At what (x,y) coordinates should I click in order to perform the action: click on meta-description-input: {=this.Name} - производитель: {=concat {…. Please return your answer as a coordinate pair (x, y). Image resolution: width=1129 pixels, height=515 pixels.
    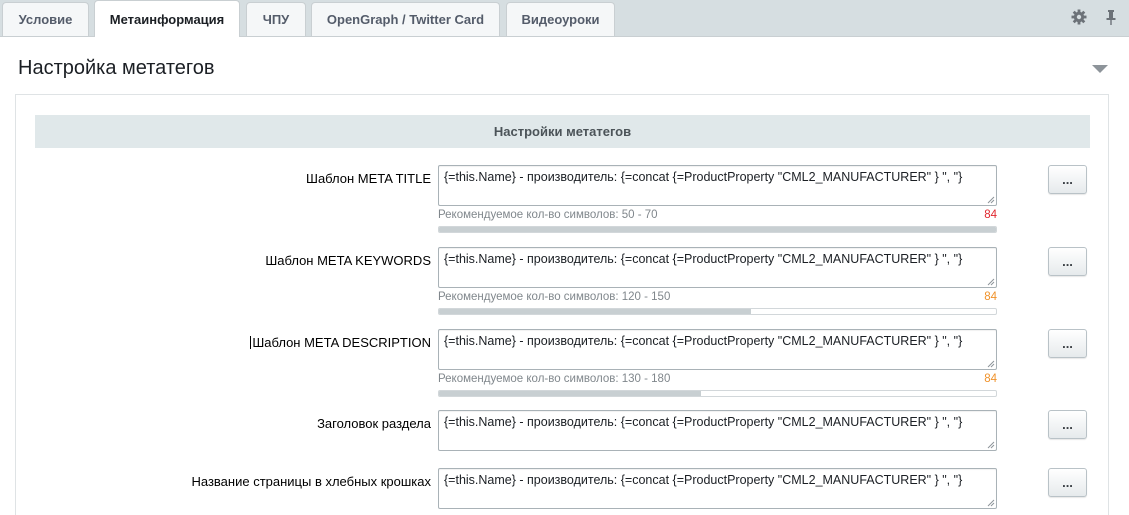
    Looking at the image, I should click on (717, 349).